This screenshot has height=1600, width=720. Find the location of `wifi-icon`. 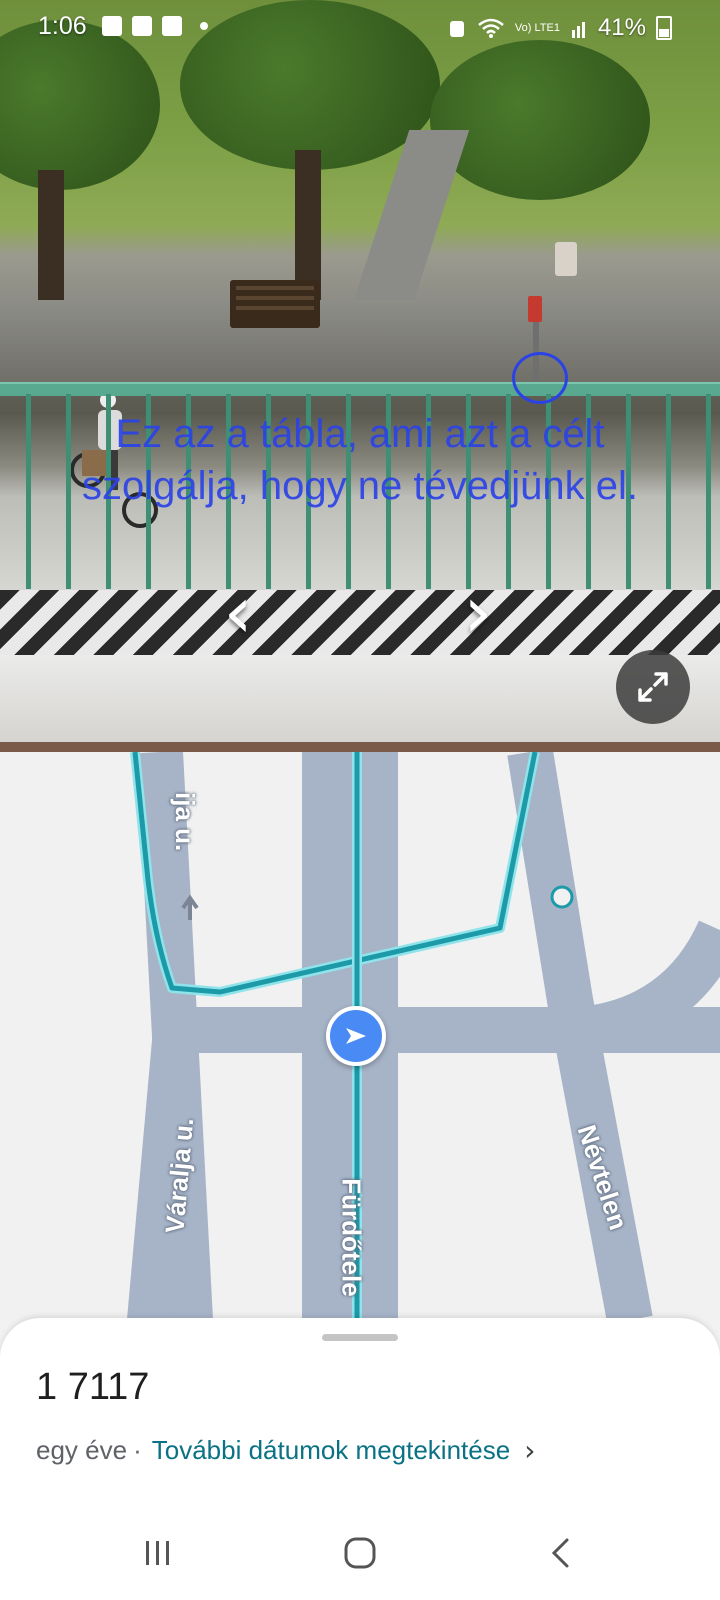

wifi-icon is located at coordinates (491, 28).